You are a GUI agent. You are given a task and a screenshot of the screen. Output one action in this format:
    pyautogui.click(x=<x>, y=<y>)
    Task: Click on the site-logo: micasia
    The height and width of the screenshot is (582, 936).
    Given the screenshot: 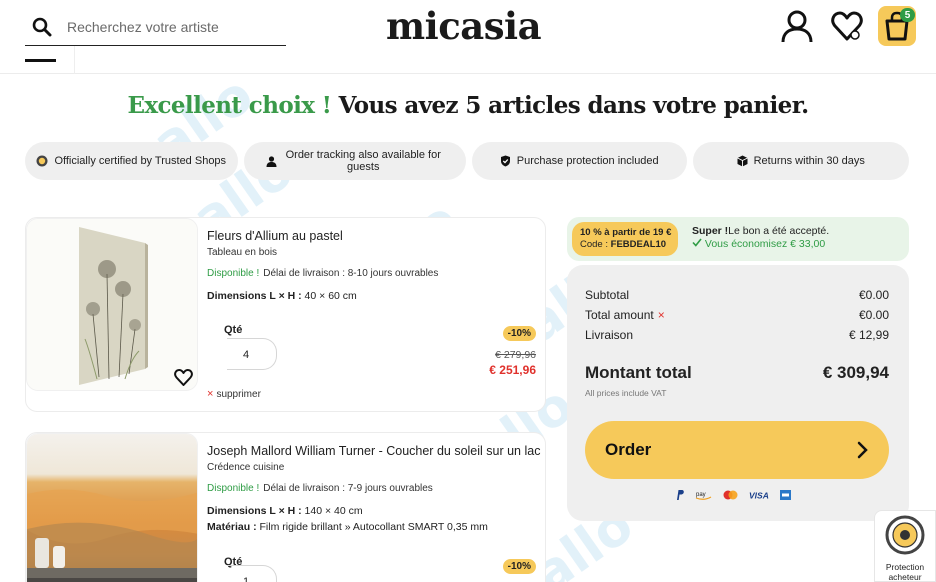 What is the action you would take?
    pyautogui.click(x=464, y=26)
    